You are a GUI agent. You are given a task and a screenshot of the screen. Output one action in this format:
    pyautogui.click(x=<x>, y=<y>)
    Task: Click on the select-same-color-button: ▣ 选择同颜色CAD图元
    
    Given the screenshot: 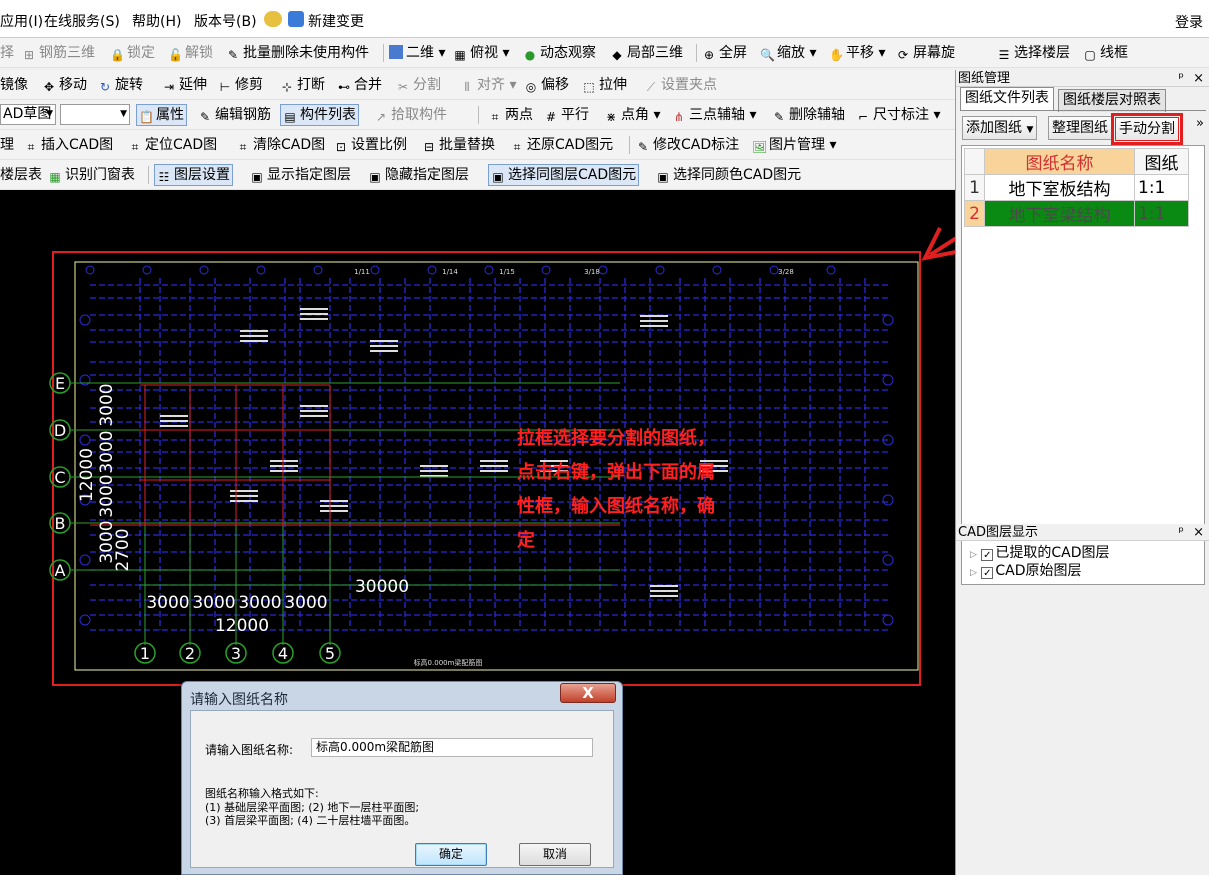 What is the action you would take?
    pyautogui.click(x=728, y=175)
    